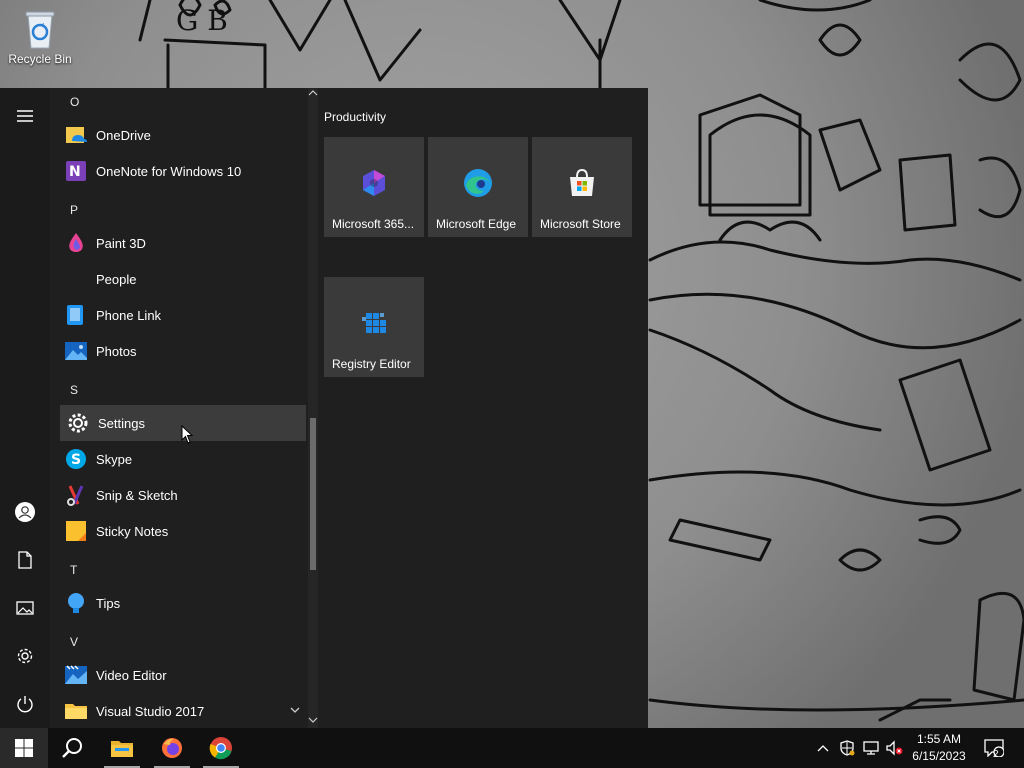 This screenshot has height=768, width=1024. I want to click on phone-link-icon, so click(75, 315).